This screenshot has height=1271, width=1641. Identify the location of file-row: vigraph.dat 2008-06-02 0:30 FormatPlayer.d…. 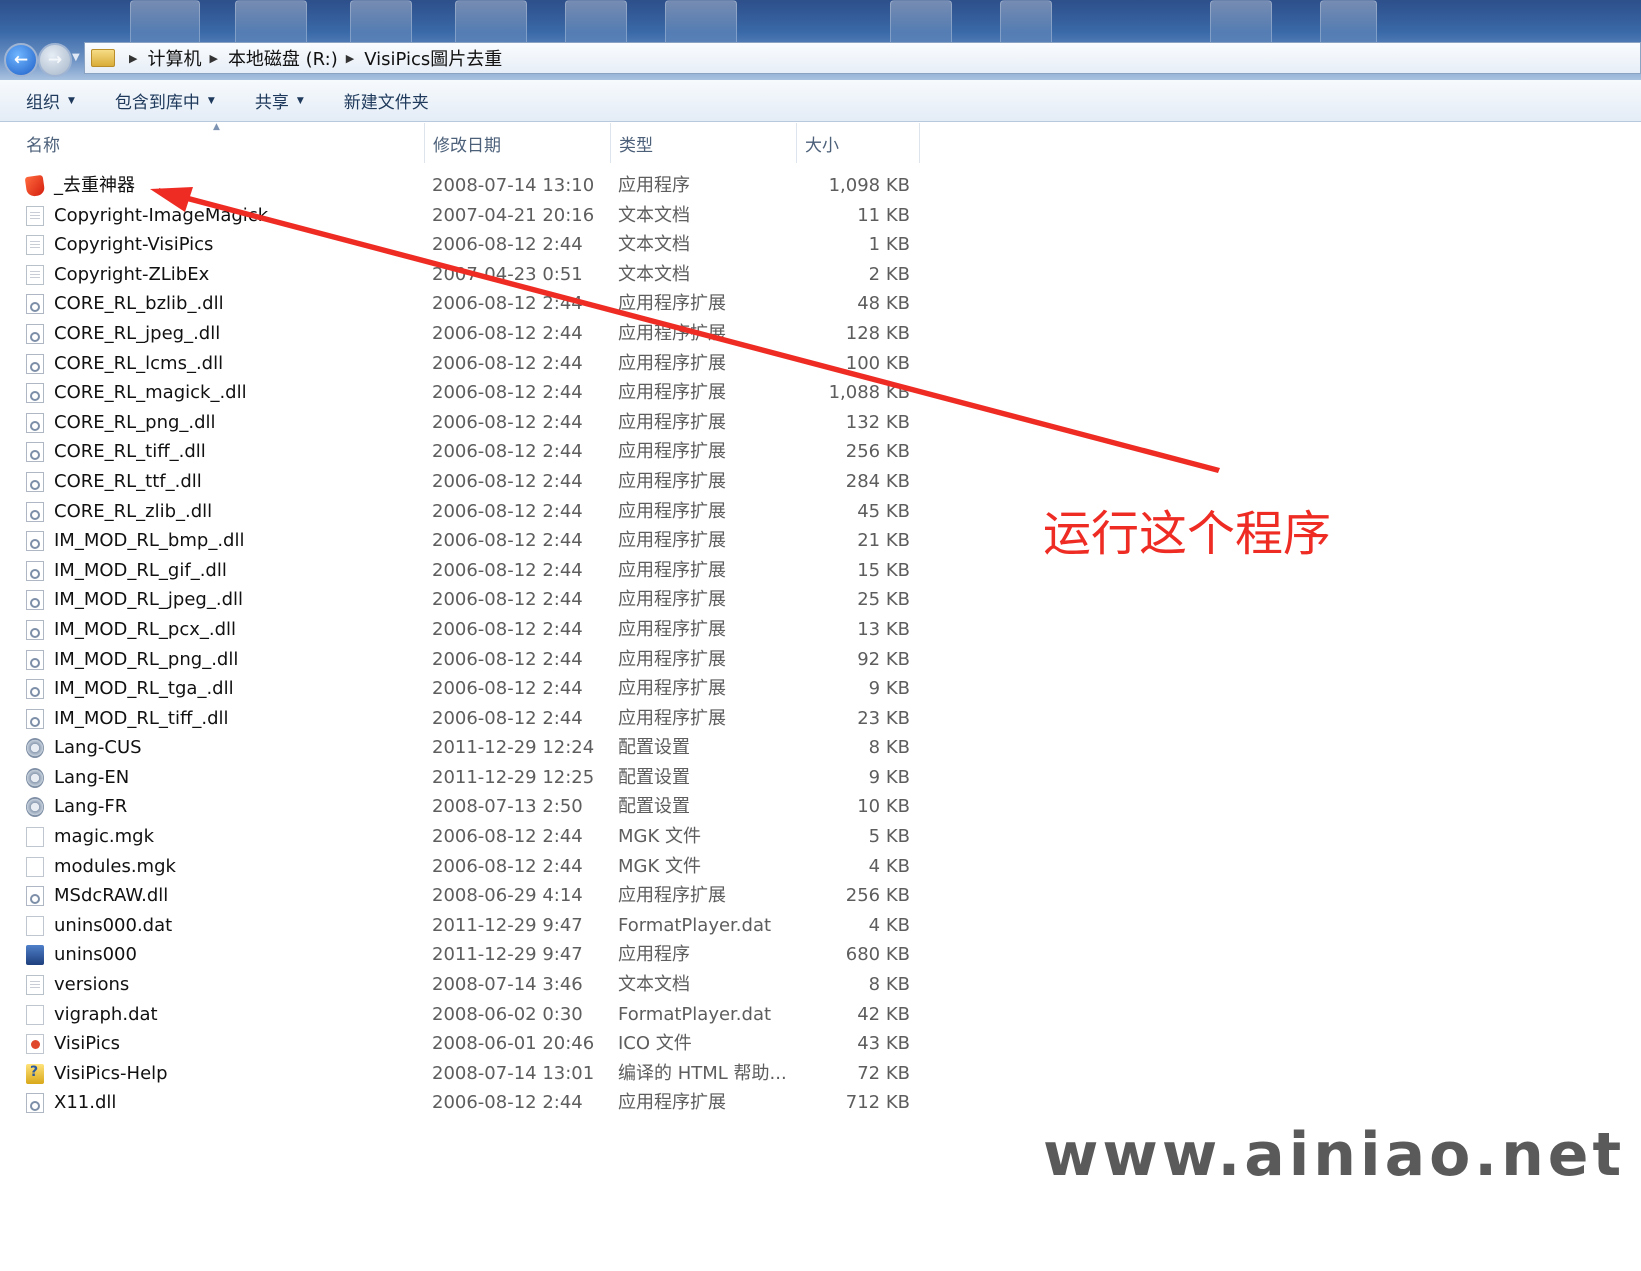
(465, 1015).